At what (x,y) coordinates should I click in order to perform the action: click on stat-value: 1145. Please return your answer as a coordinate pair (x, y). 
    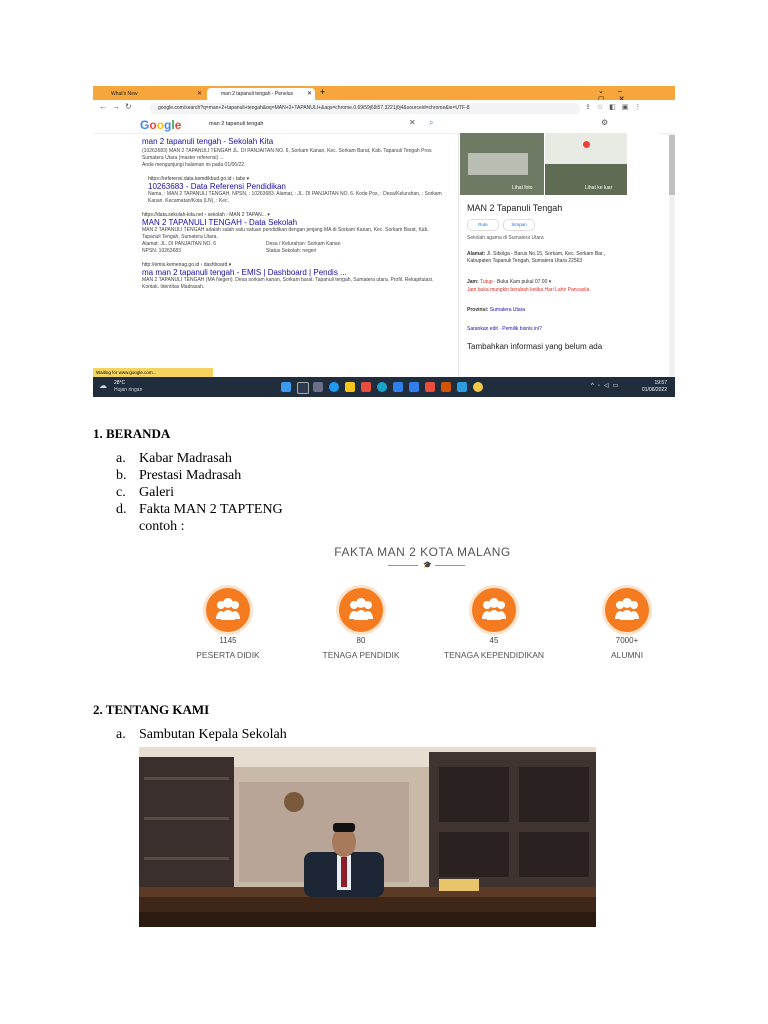
    Looking at the image, I should click on (228, 640).